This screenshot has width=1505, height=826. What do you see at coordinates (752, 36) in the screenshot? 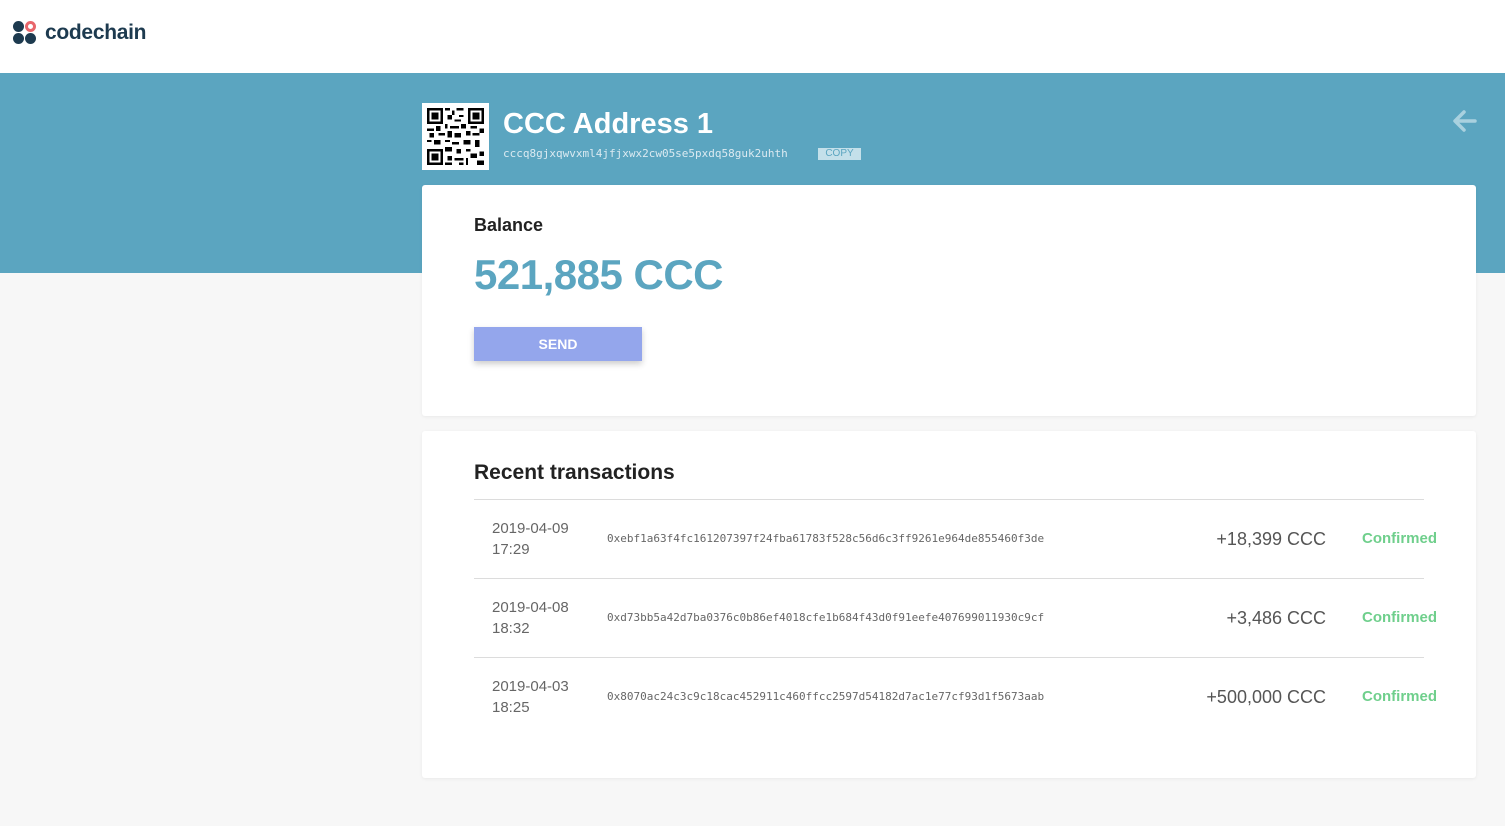
I see `top-bar: codechain` at bounding box center [752, 36].